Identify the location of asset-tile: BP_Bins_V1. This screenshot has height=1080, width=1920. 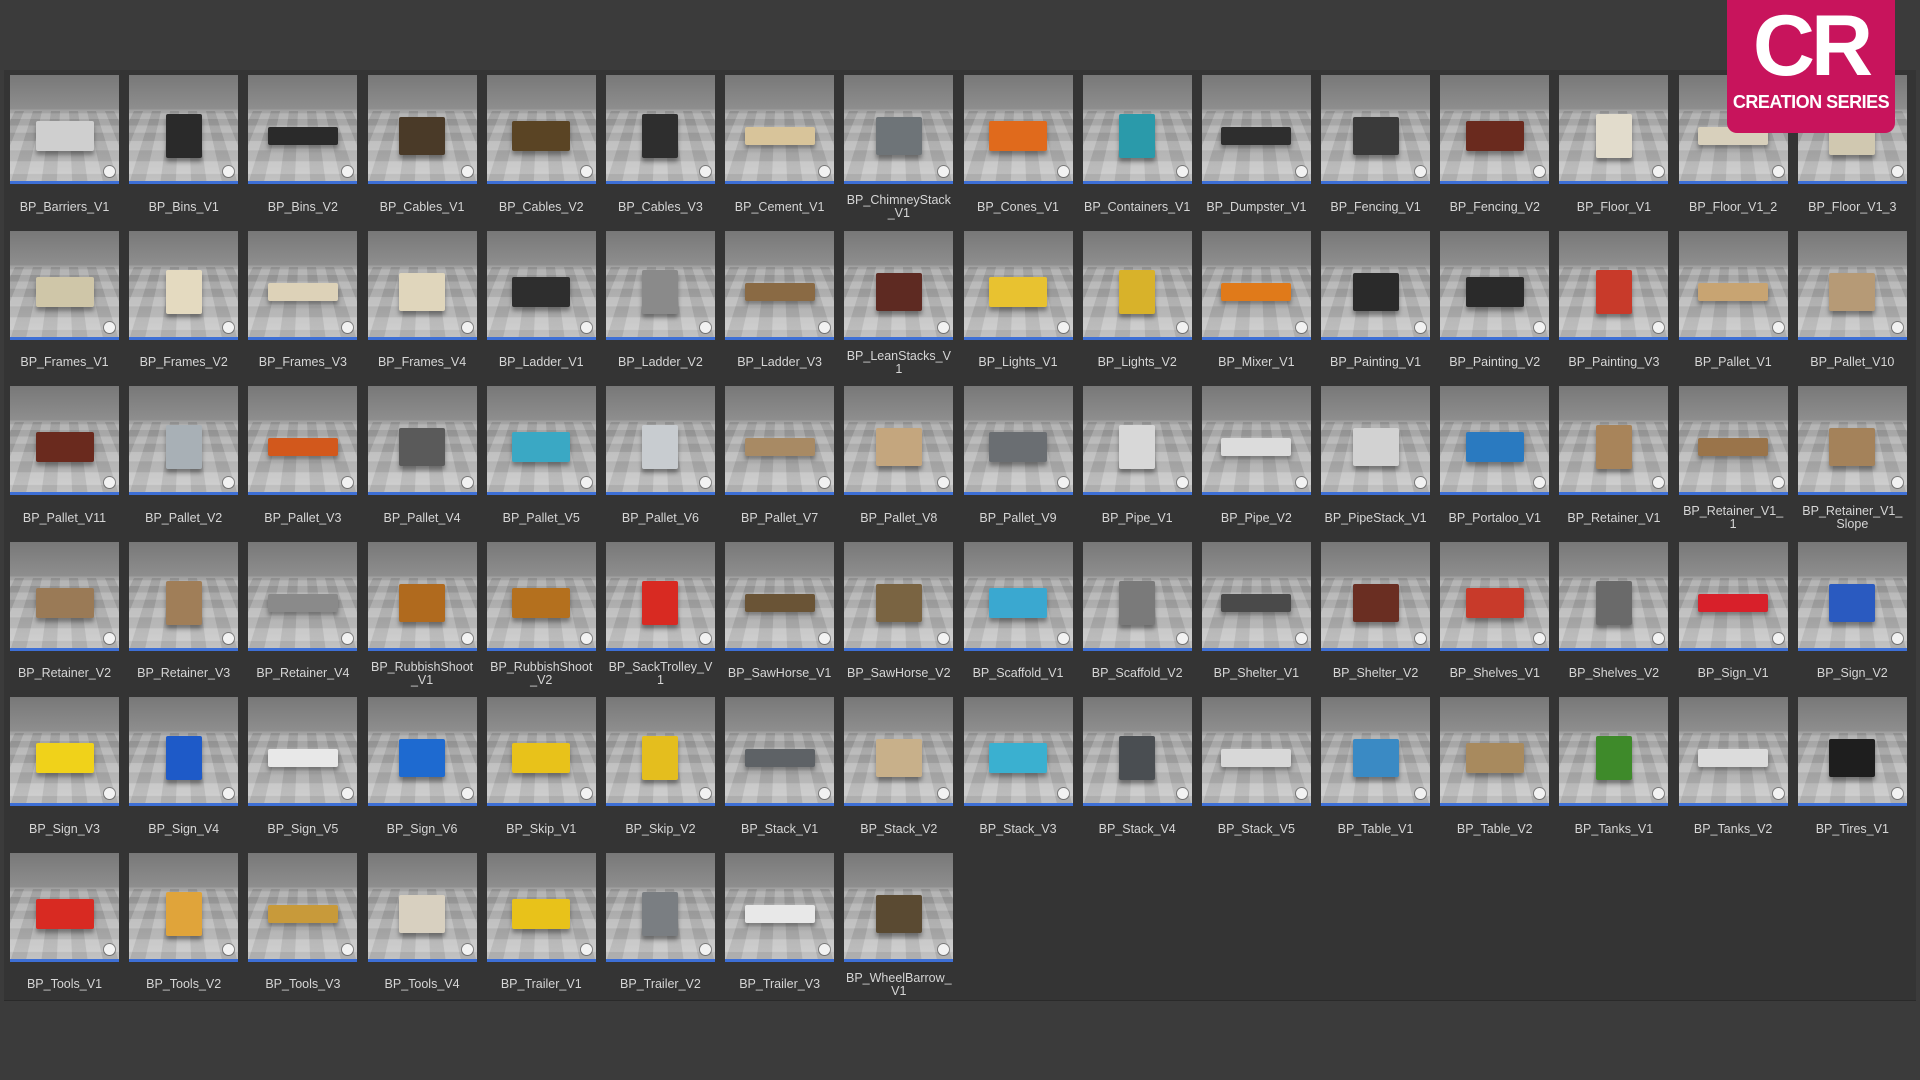
(184, 153).